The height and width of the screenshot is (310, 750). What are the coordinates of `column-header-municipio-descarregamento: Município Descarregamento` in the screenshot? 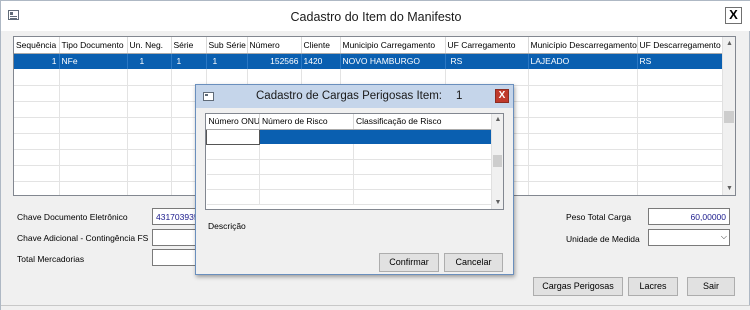 It's located at (583, 45).